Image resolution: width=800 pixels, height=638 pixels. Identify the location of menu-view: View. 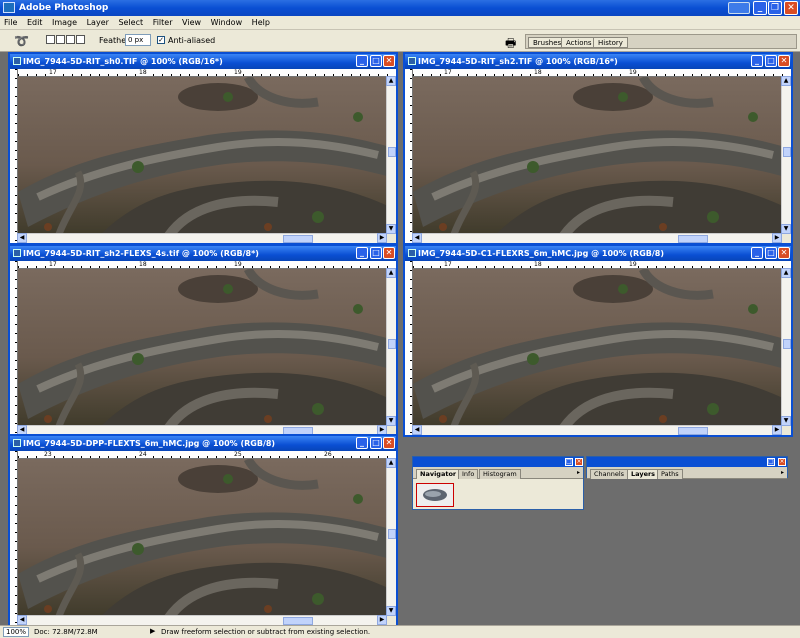
(191, 21).